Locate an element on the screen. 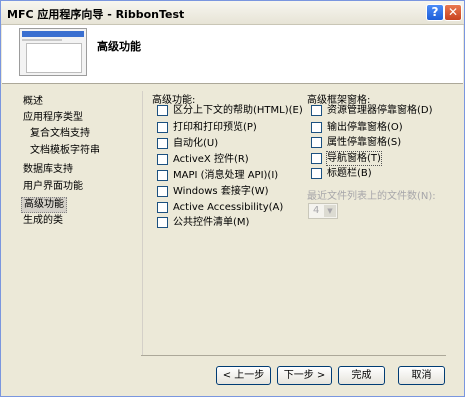 The height and width of the screenshot is (397, 465). close-button: ✕ is located at coordinates (453, 12).